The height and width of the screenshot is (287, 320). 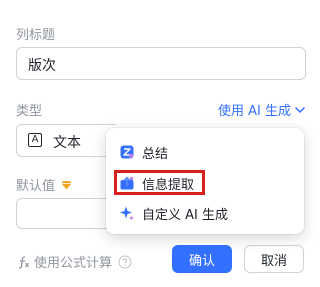 I want to click on highlight-box, so click(x=159, y=182).